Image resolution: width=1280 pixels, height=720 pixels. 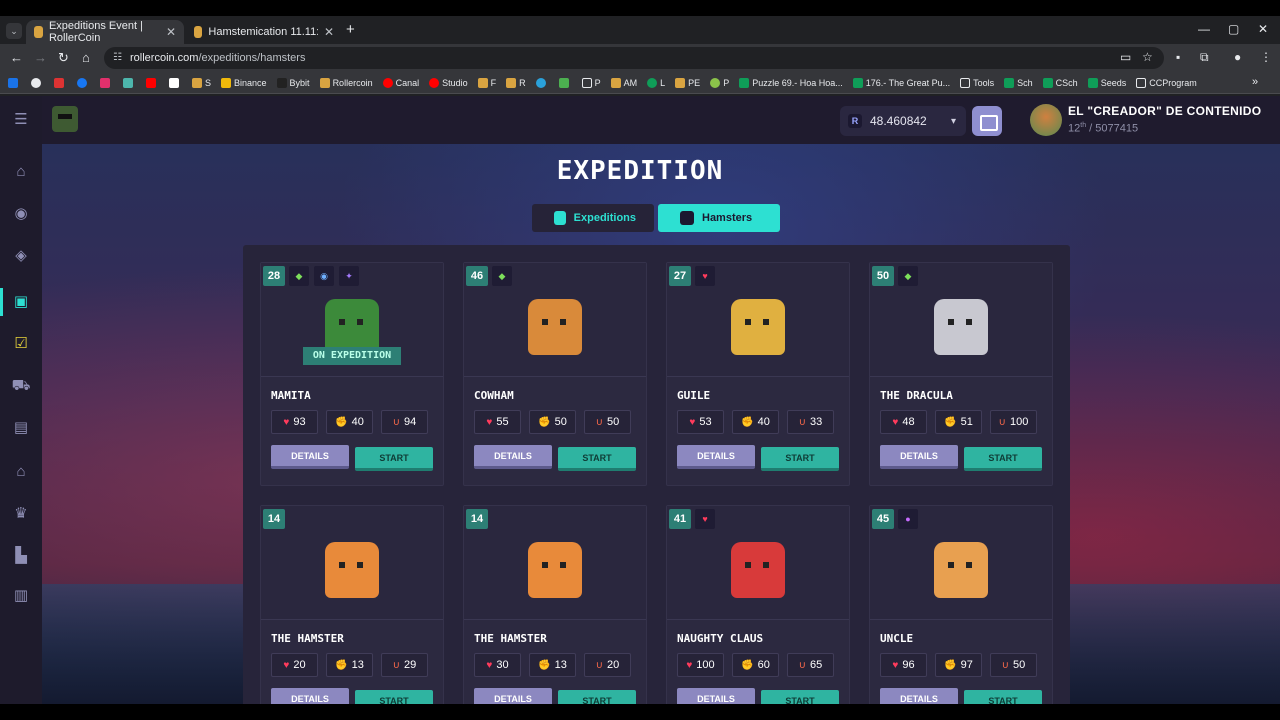 I want to click on expeditions-icon: ▣, so click(x=21, y=302).